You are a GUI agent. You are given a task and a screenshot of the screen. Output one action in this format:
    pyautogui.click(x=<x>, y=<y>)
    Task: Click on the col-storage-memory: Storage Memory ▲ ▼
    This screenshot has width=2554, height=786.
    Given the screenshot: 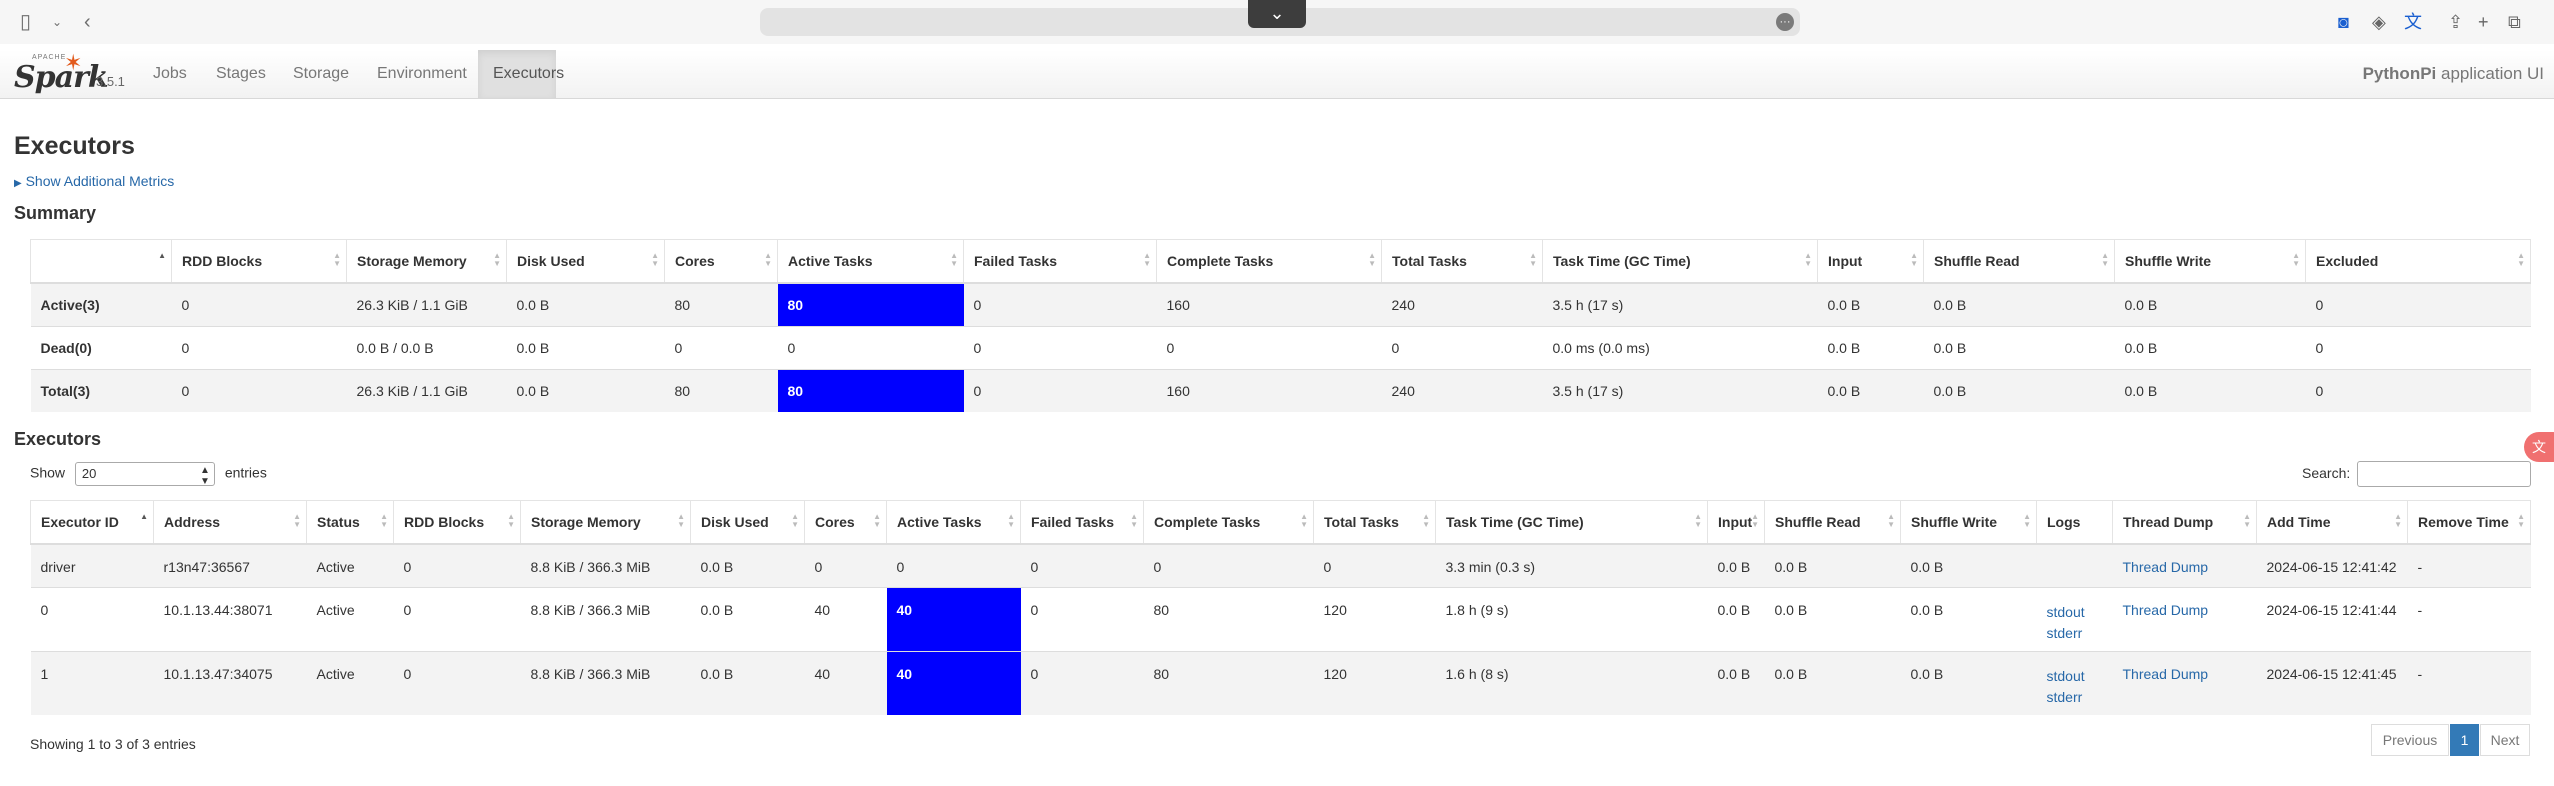 What is the action you would take?
    pyautogui.click(x=605, y=522)
    